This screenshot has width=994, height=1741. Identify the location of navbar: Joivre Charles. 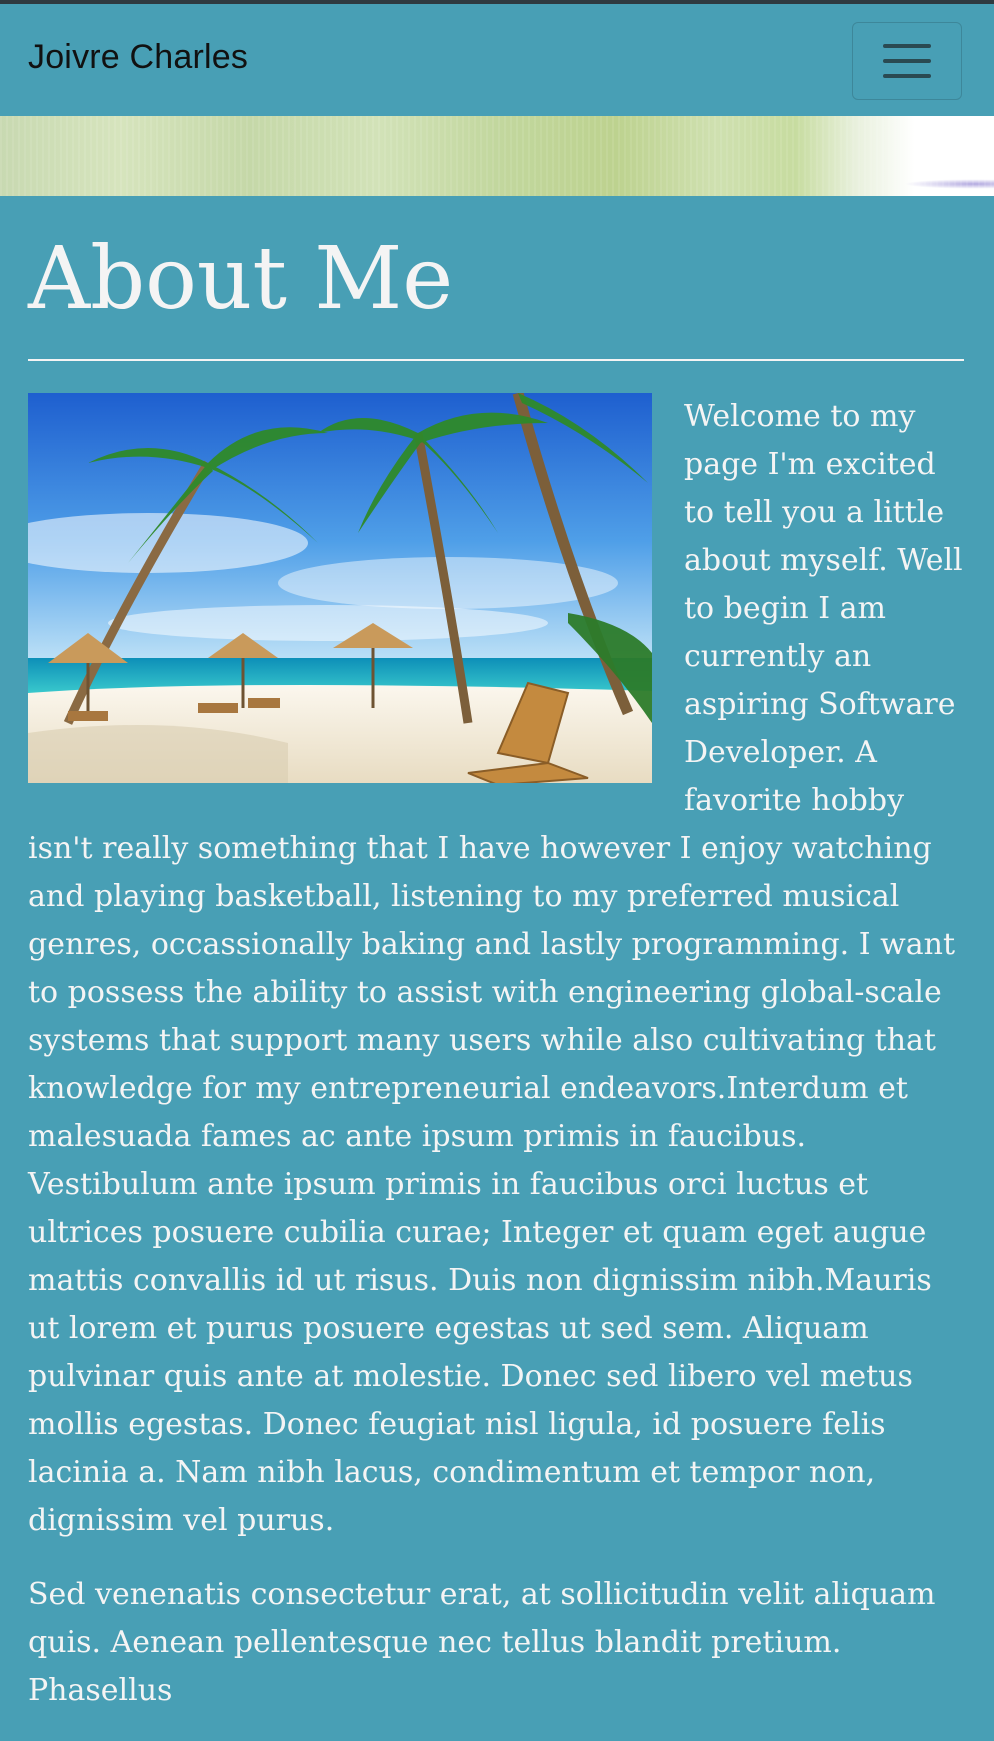
(497, 60).